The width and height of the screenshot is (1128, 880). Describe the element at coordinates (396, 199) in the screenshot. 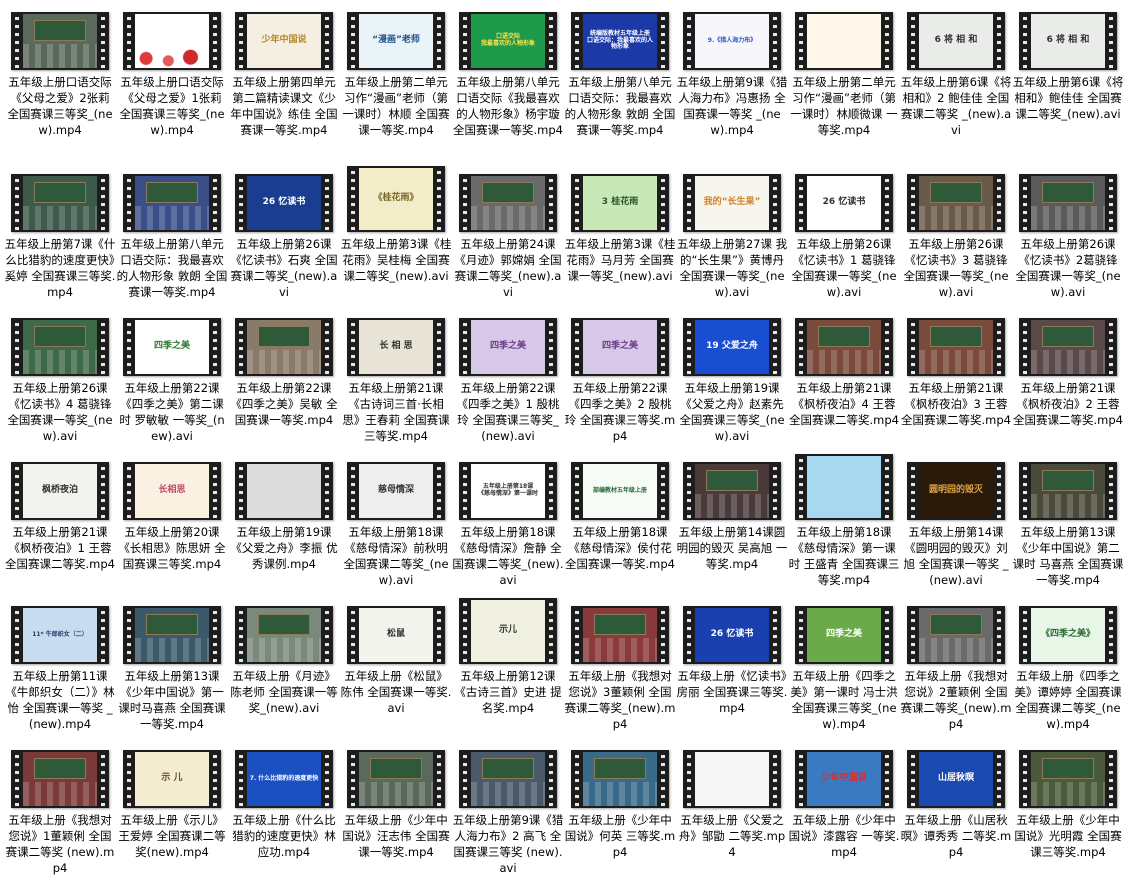

I see `video-preview: 《桂花雨》` at that location.